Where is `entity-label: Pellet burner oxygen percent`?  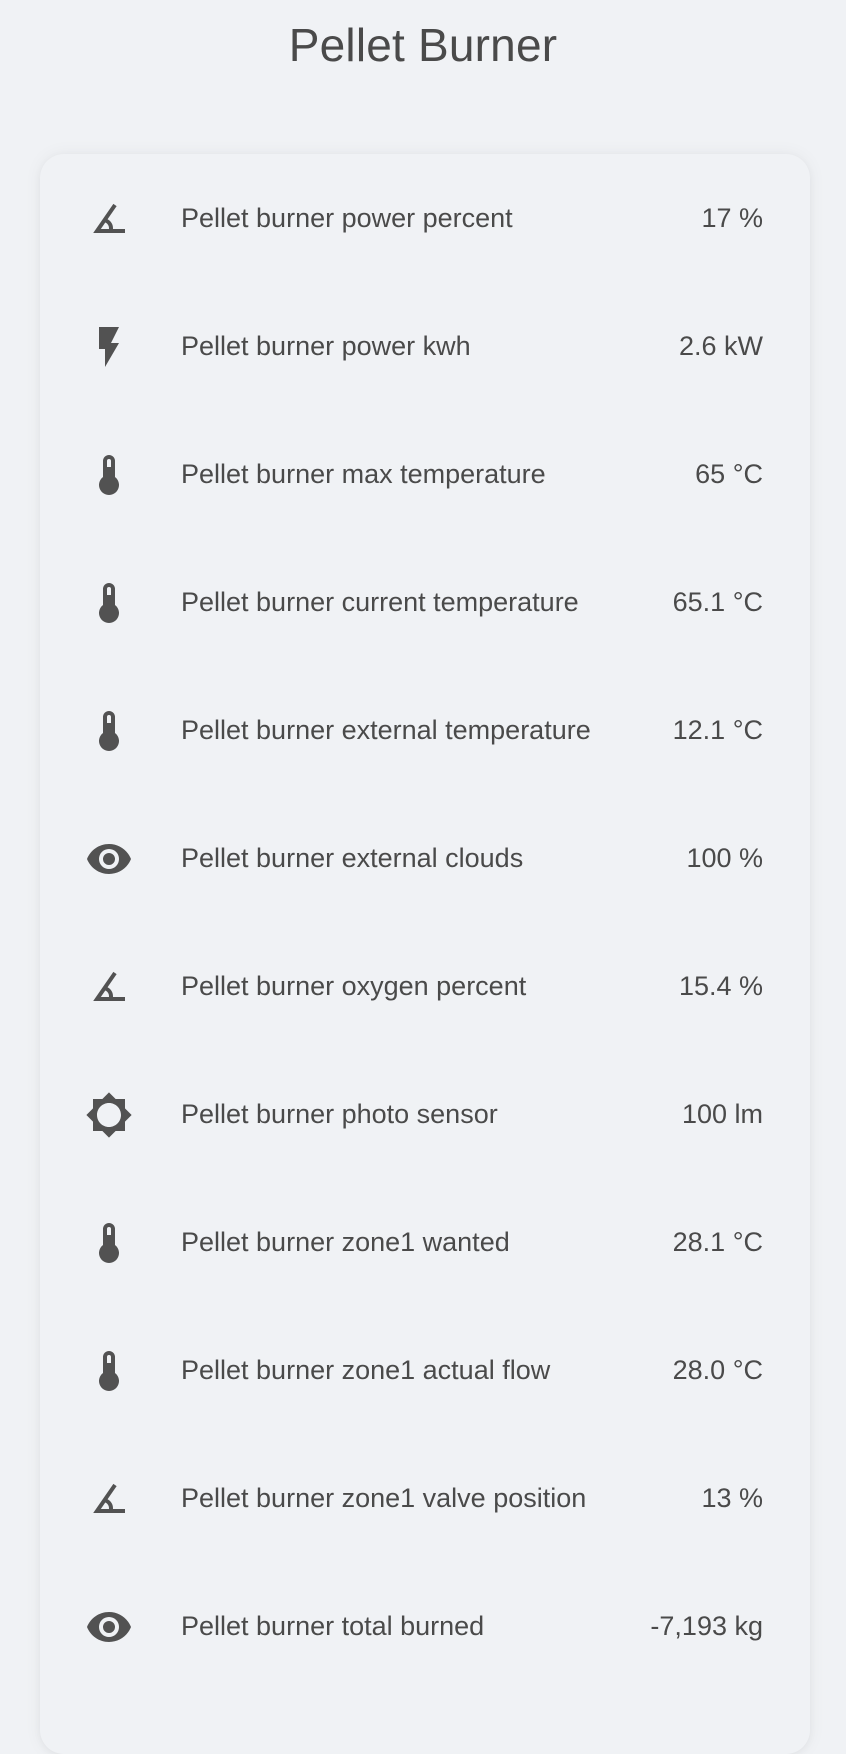
entity-label: Pellet burner oxygen percent is located at coordinates (354, 986).